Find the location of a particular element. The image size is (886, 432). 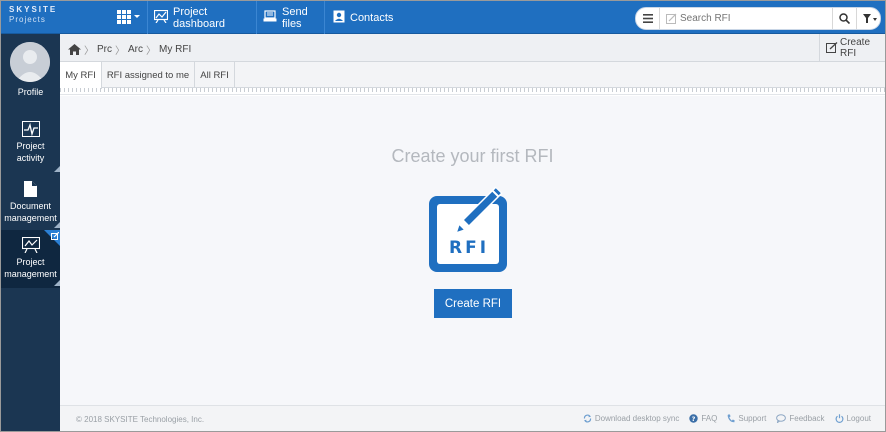

nav-project-dashboard-label: Project dashboard is located at coordinates (199, 17).